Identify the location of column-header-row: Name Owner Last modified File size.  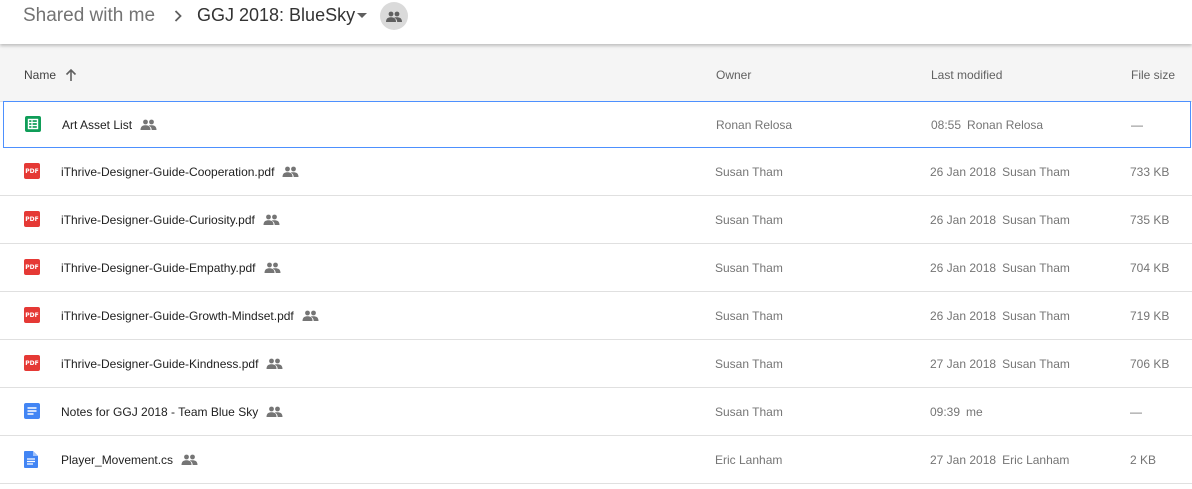
(596, 73).